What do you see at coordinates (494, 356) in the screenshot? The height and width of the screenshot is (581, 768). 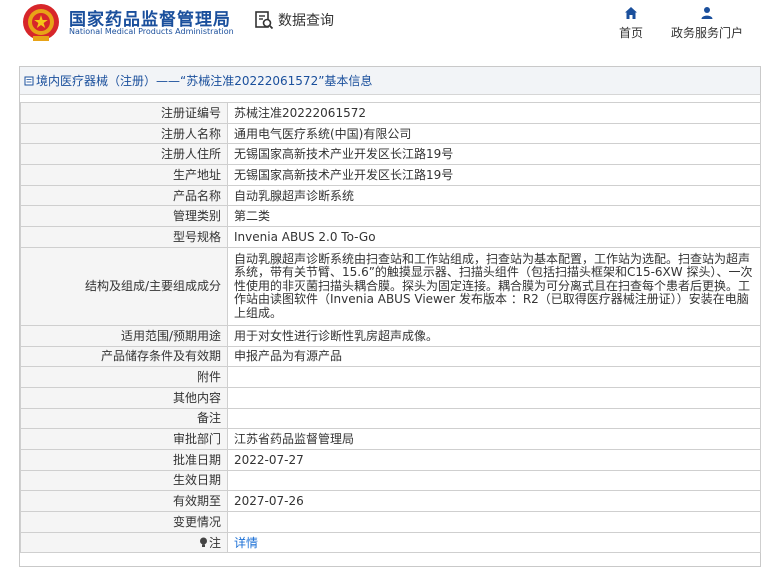 I see `field-value: 申报产品为有源产品` at bounding box center [494, 356].